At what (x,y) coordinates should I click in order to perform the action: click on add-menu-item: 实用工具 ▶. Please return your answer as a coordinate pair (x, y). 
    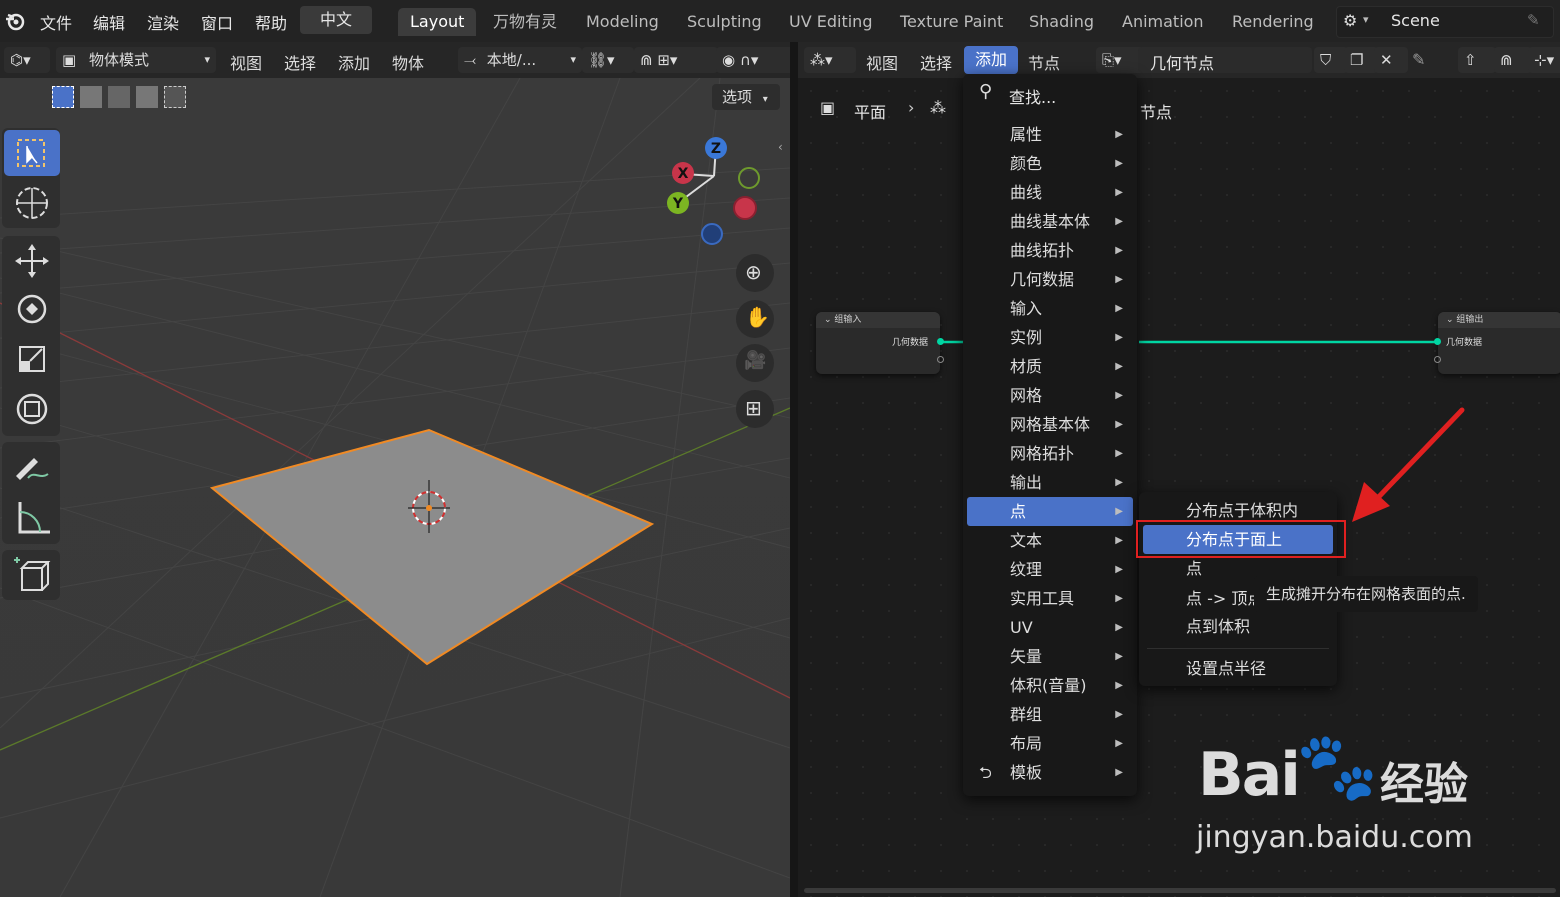
    Looking at the image, I should click on (1050, 598).